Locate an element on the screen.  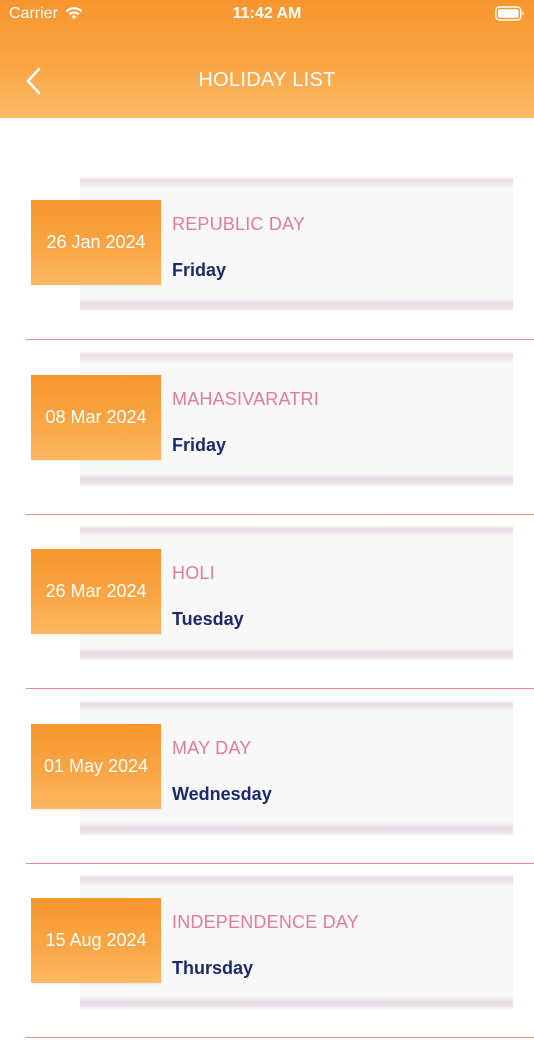
holiday-name: HOLI is located at coordinates (193, 573).